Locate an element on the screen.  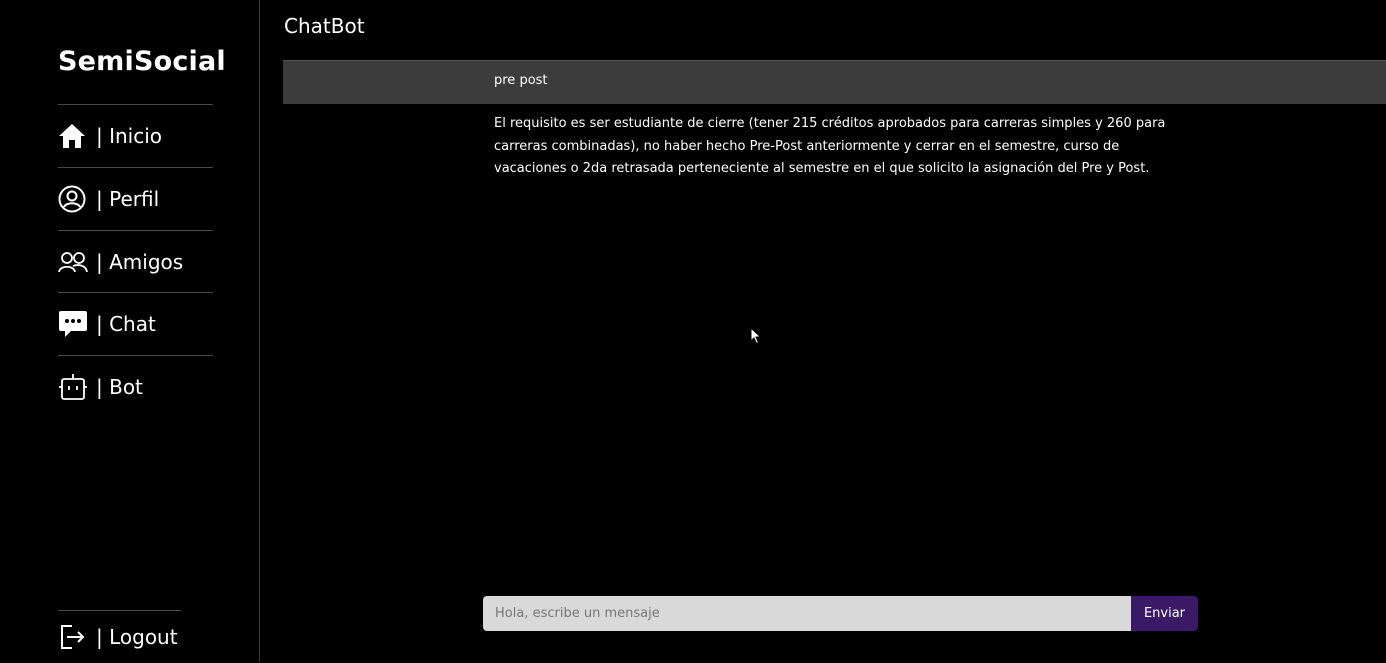
user-circle-icon is located at coordinates (73, 199).